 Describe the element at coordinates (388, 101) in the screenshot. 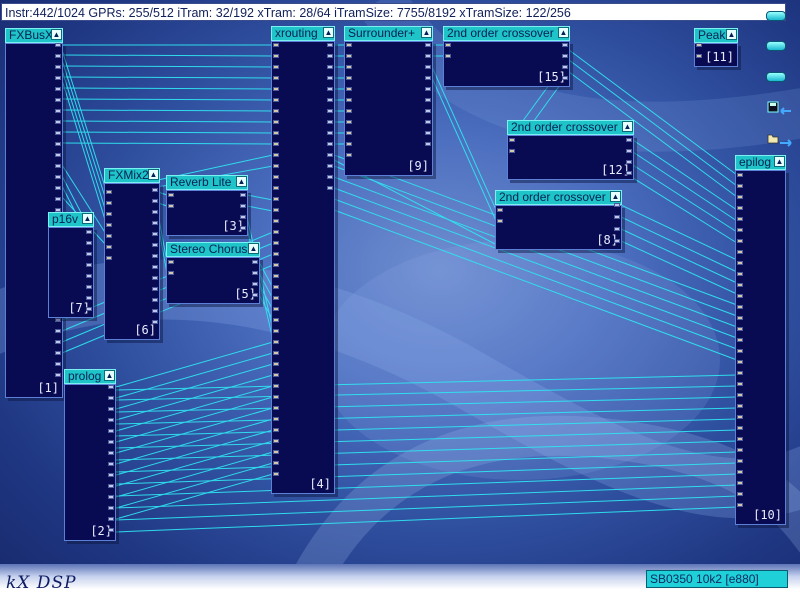

I see `module-surrounder: Surrounder+ ▲ [9]` at that location.